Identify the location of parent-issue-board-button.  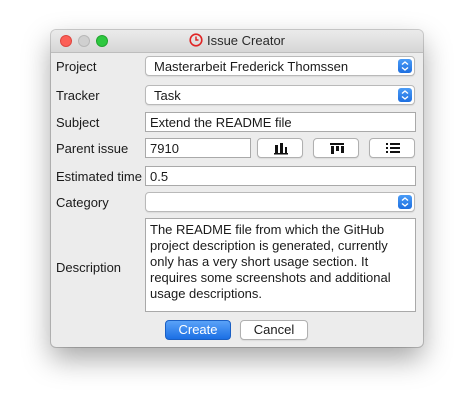
(336, 148).